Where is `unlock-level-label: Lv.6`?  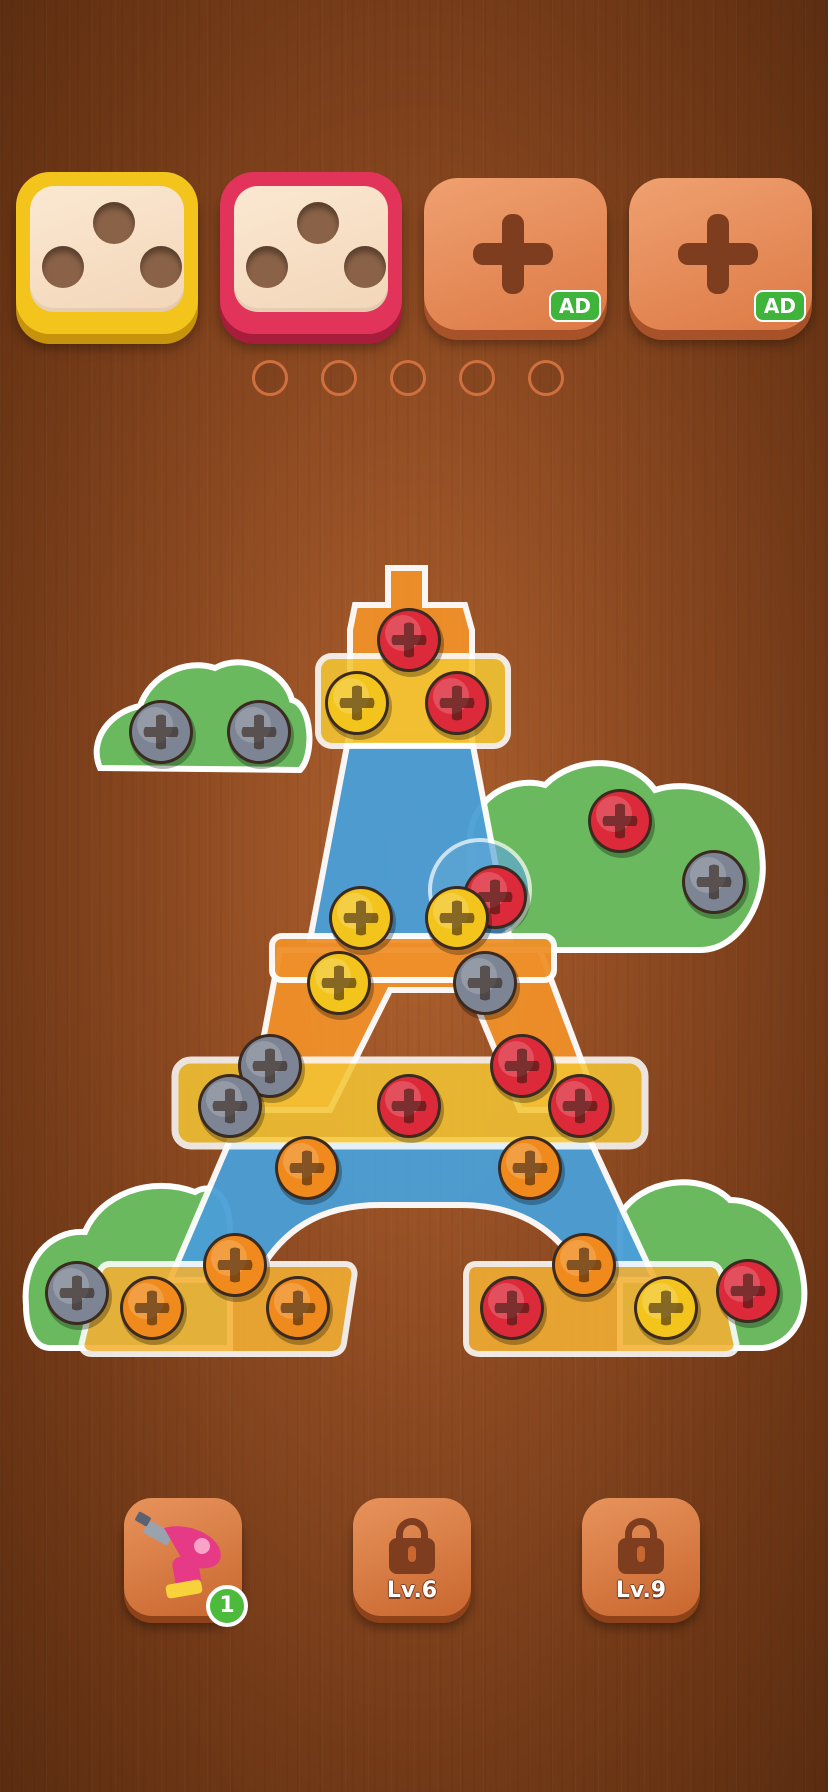
unlock-level-label: Lv.6 is located at coordinates (412, 1590).